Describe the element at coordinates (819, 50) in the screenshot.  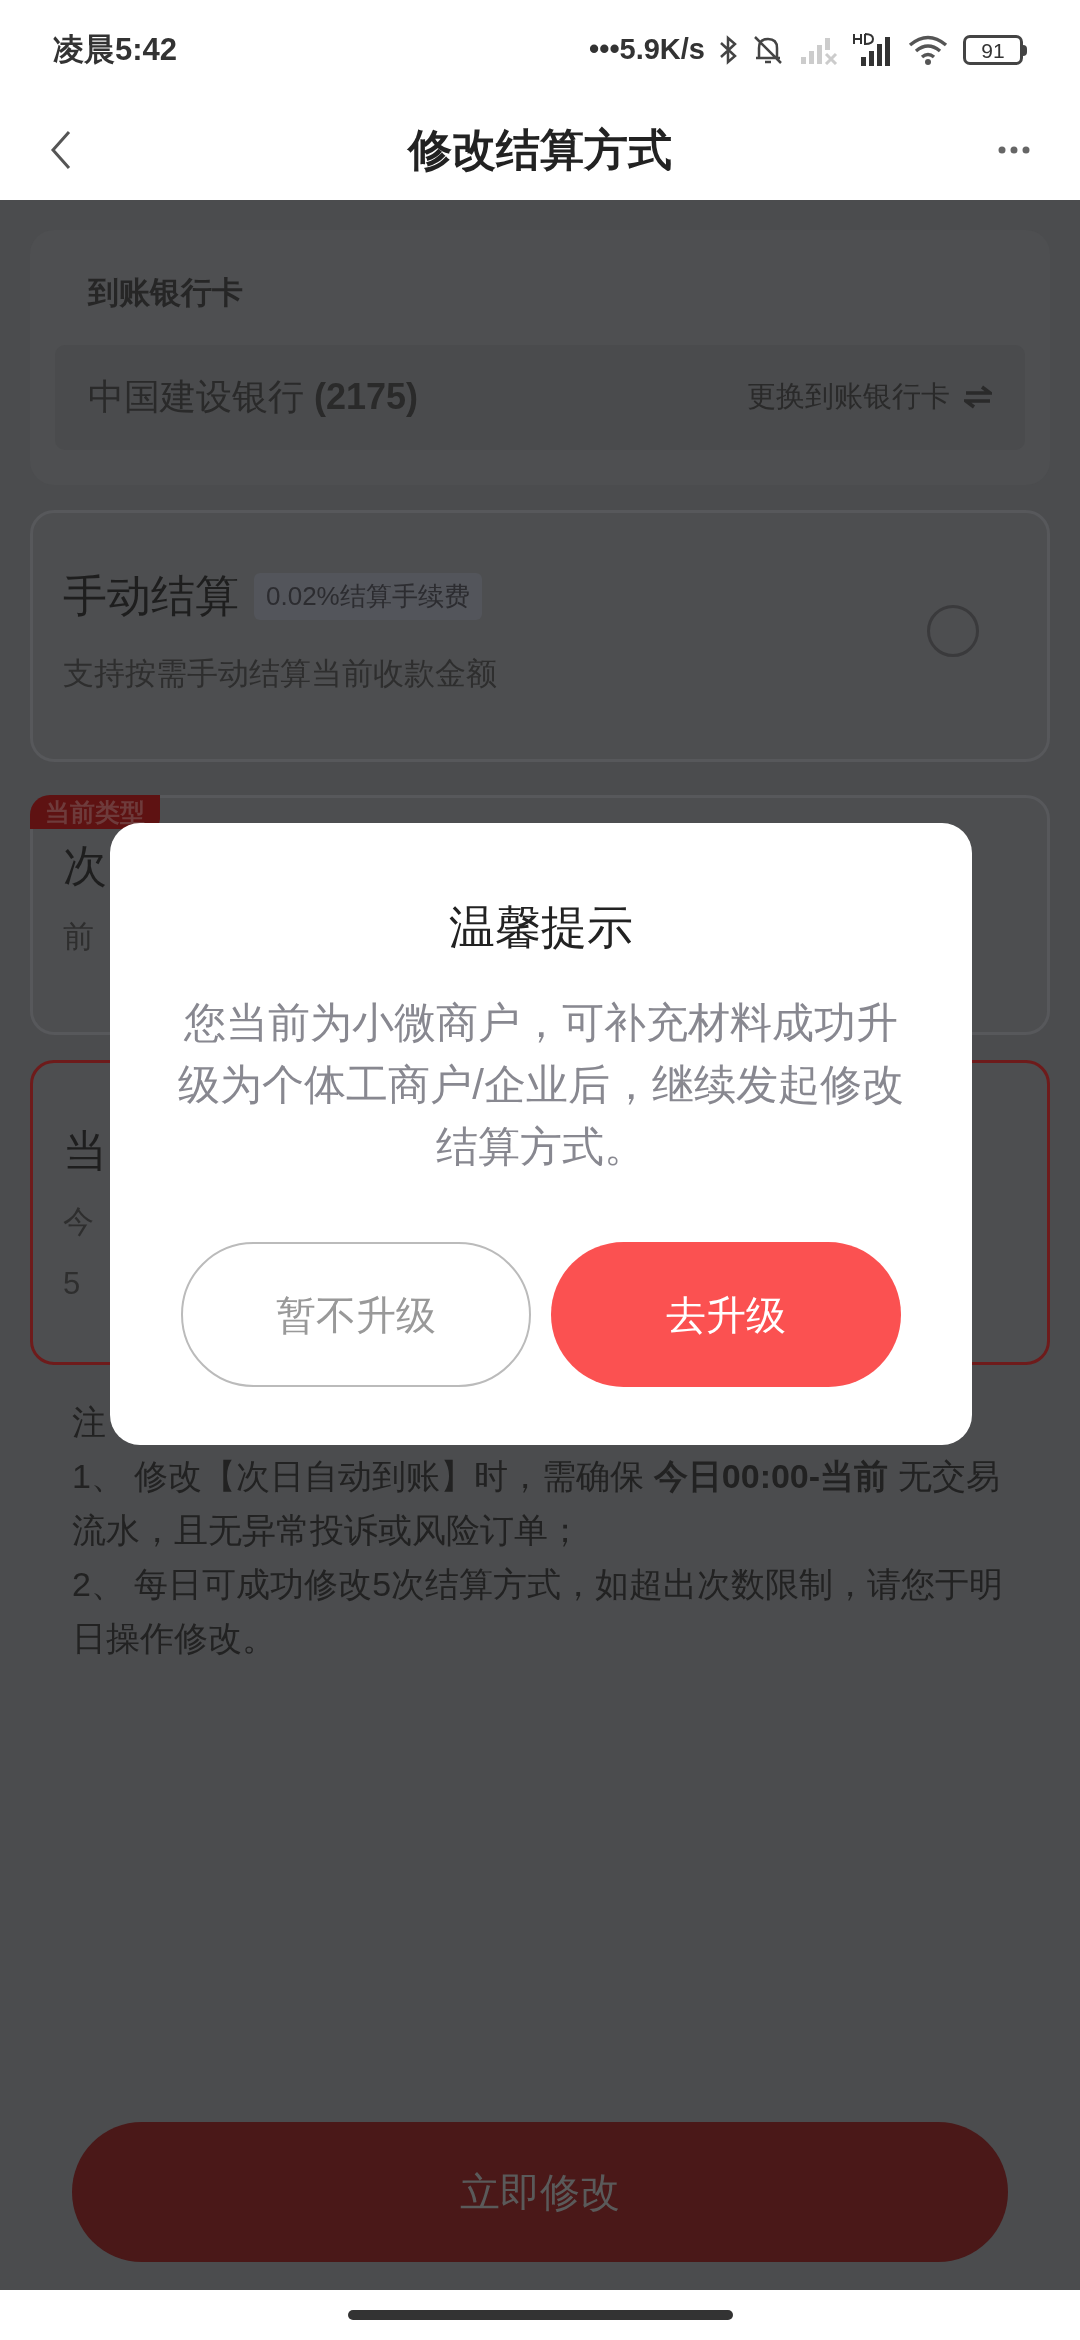
I see `signal-icon` at that location.